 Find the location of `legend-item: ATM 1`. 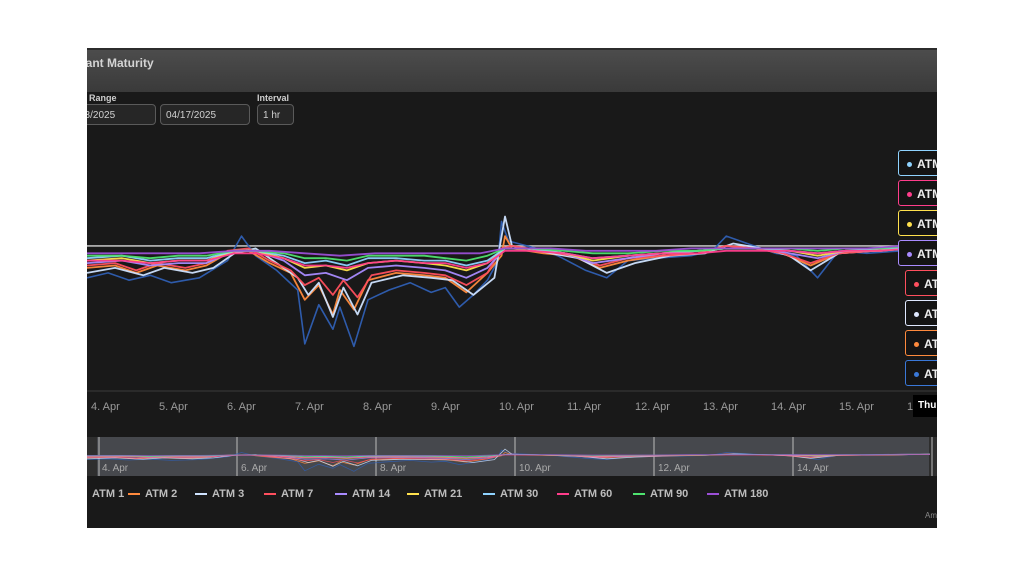

legend-item: ATM 1 is located at coordinates (105, 494).